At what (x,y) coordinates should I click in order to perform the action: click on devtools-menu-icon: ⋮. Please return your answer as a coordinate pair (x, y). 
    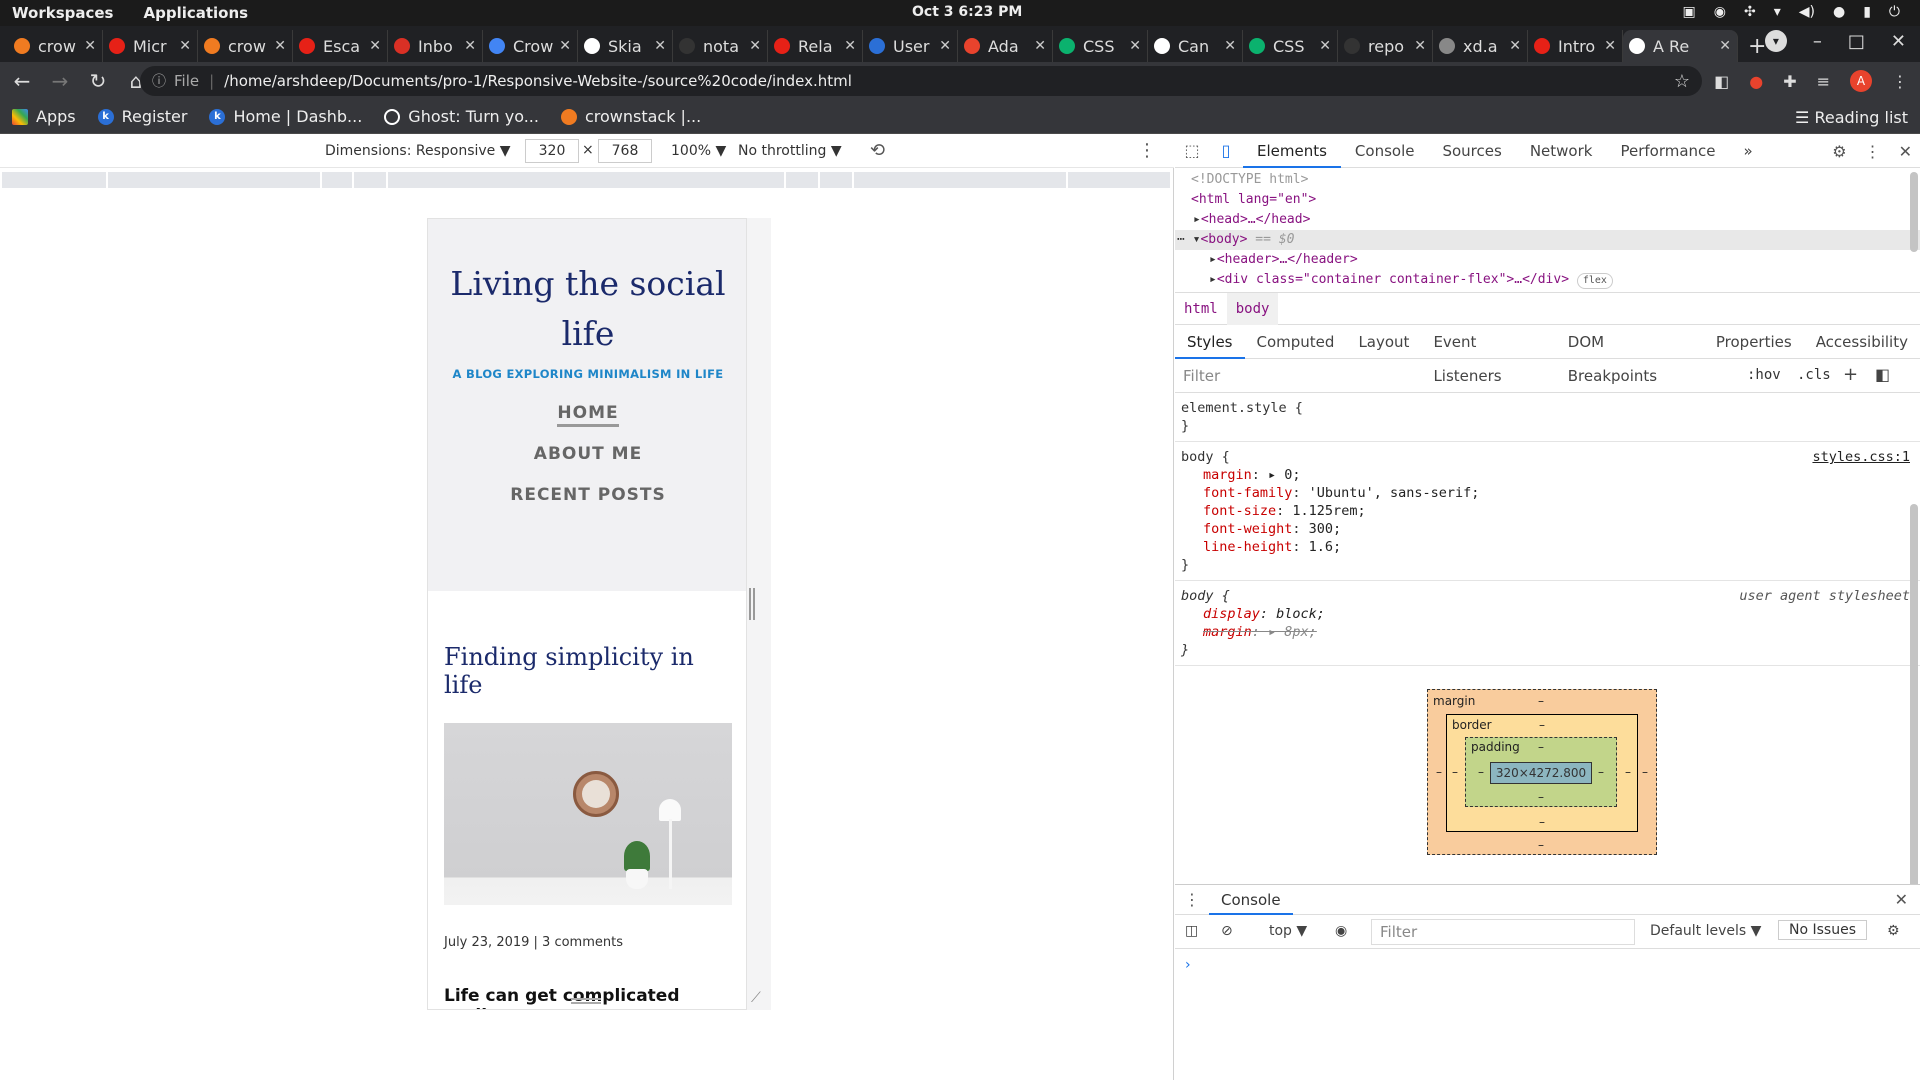
    Looking at the image, I should click on (1873, 151).